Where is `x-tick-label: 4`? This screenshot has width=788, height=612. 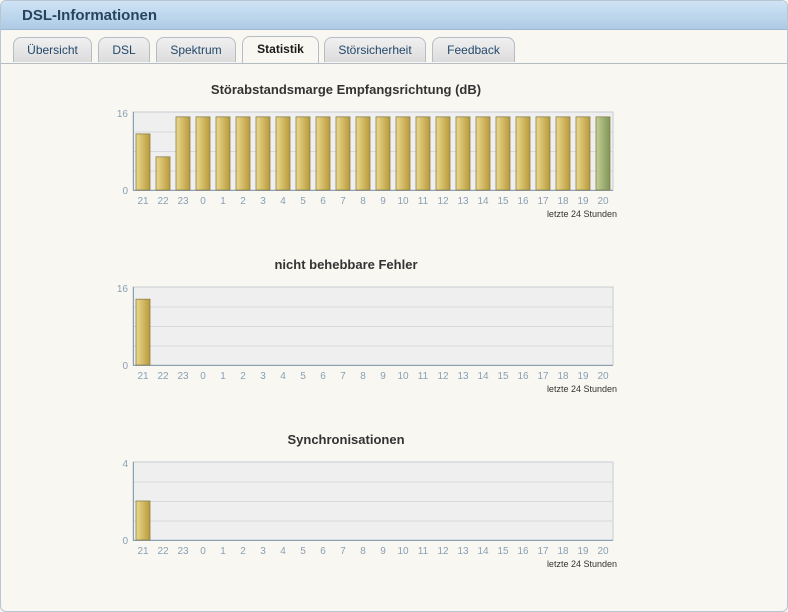 x-tick-label: 4 is located at coordinates (283, 551).